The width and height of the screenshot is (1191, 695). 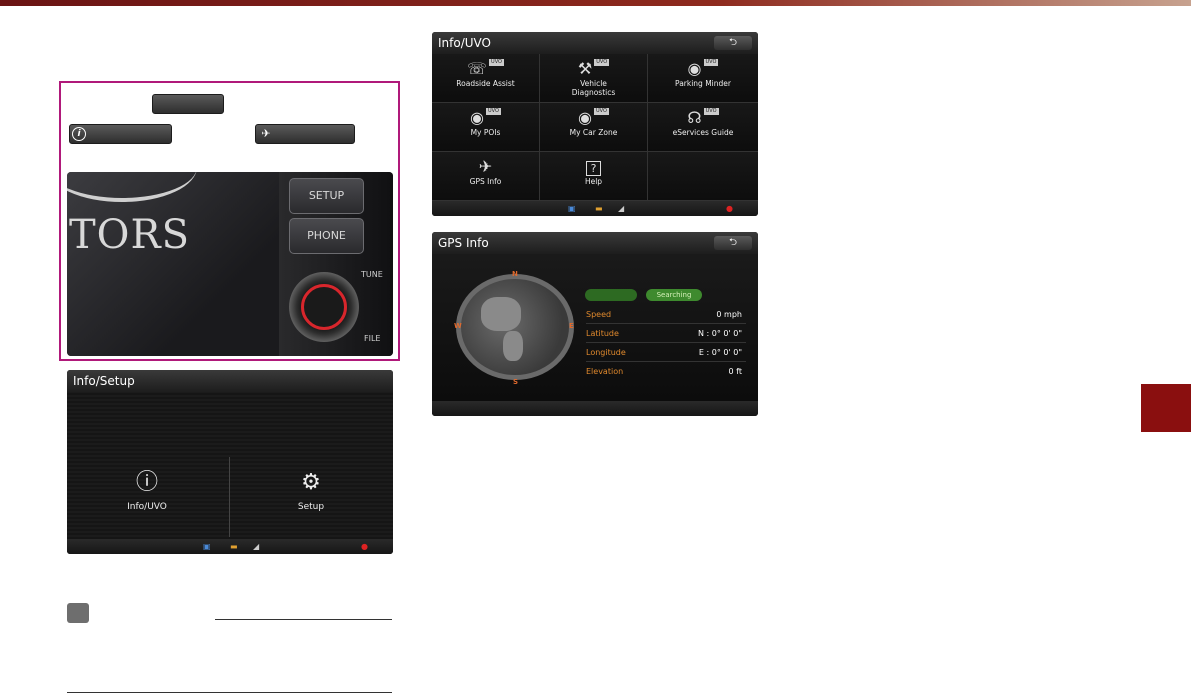 What do you see at coordinates (1166, 408) in the screenshot?
I see `chapter-tab` at bounding box center [1166, 408].